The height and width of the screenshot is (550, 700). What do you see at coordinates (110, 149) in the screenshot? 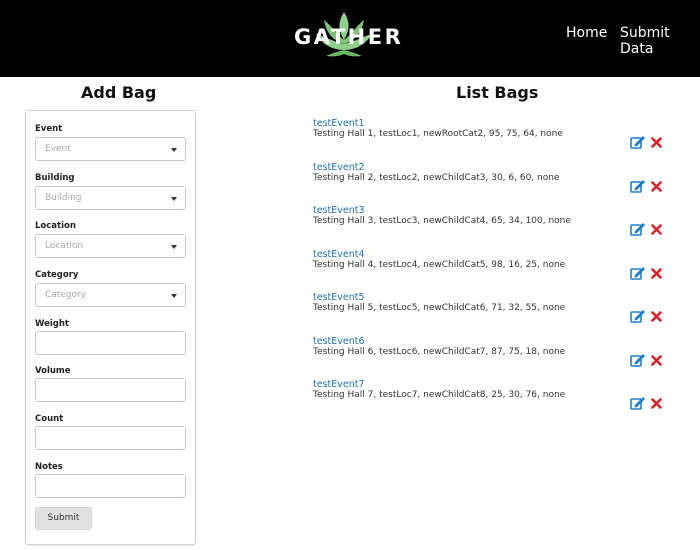
I see `event-select: Event` at bounding box center [110, 149].